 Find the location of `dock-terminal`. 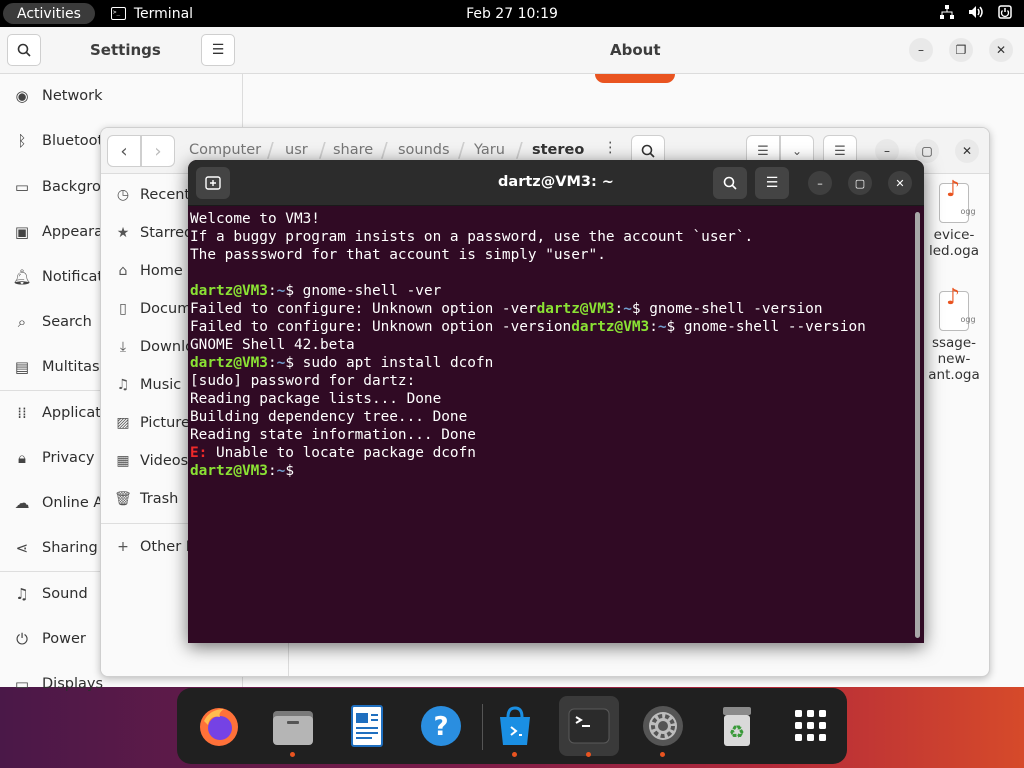

dock-terminal is located at coordinates (589, 726).